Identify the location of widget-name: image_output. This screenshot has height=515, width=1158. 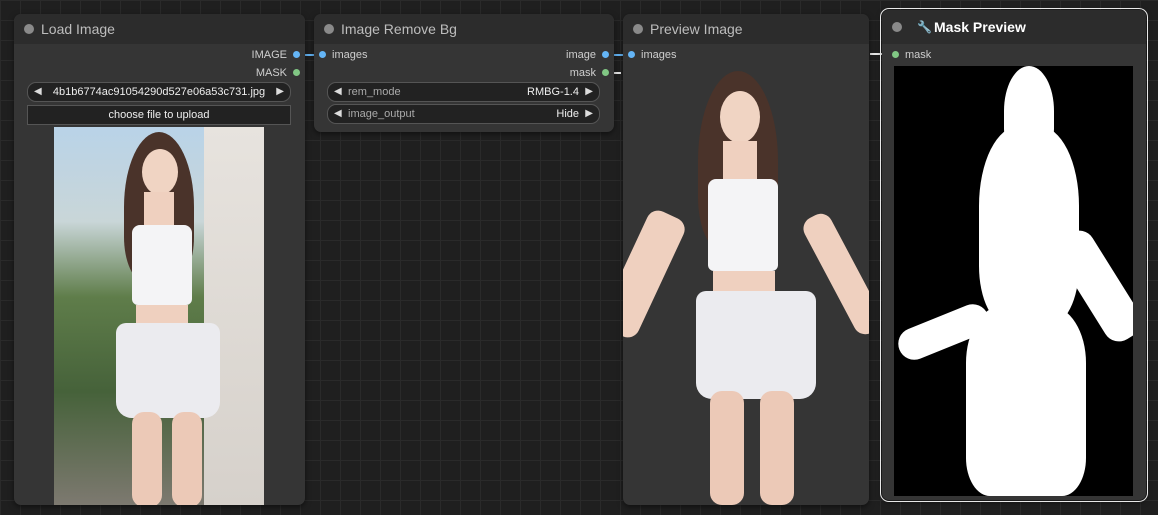
(381, 114).